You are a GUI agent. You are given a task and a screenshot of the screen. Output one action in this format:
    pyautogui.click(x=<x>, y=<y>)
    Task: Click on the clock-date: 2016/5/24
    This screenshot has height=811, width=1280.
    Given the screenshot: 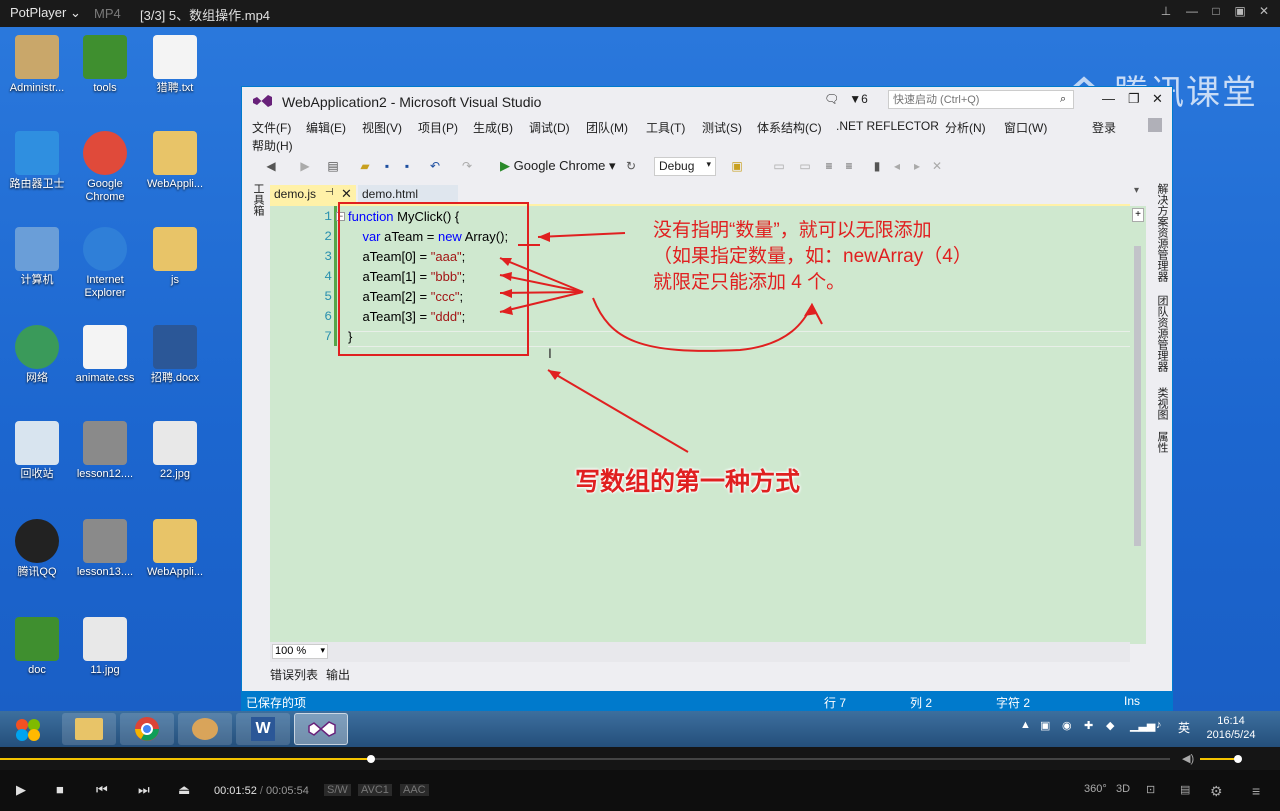 What is the action you would take?
    pyautogui.click(x=1231, y=735)
    